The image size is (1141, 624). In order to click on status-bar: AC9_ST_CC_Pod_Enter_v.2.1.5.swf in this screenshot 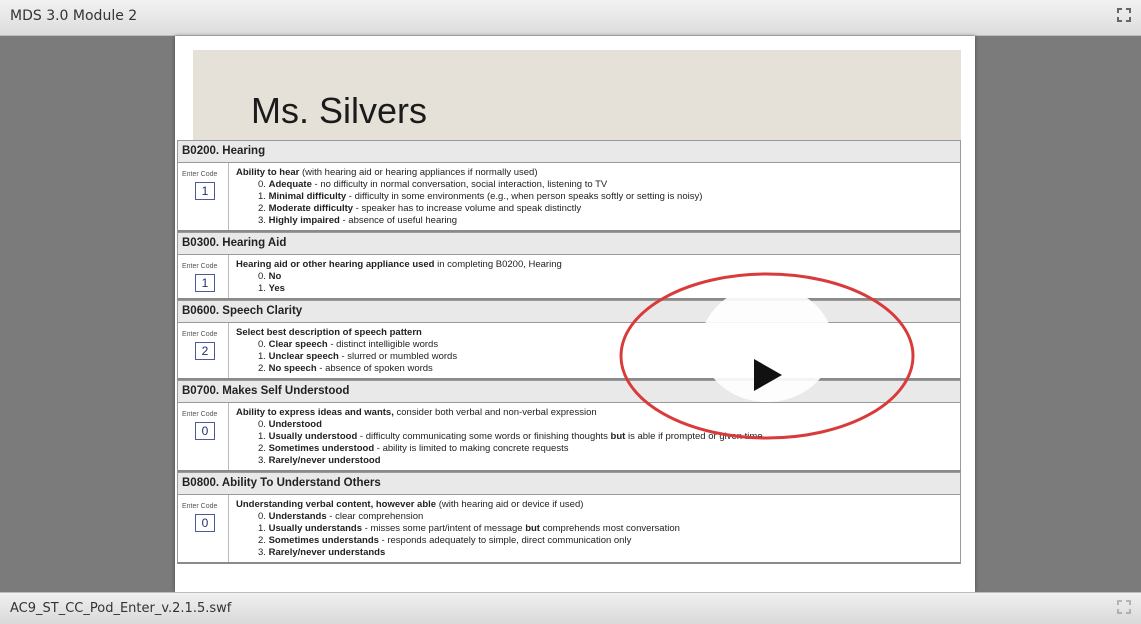, I will do `click(570, 608)`.